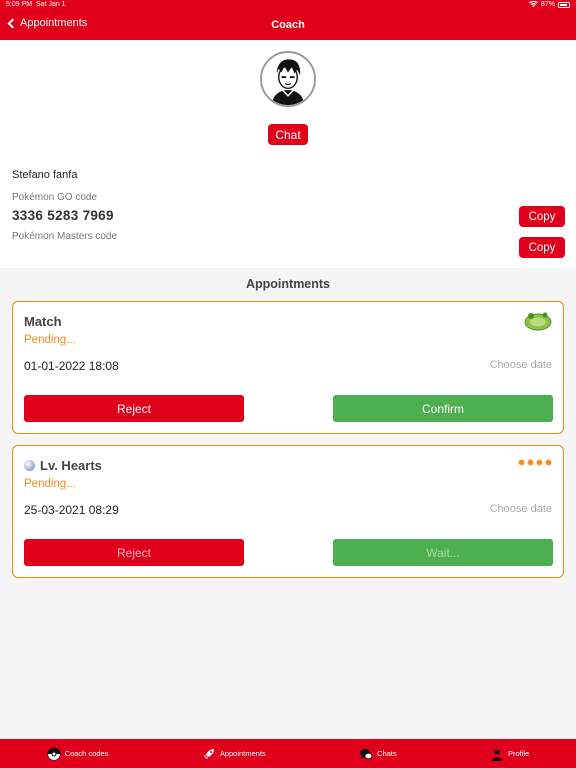 The width and height of the screenshot is (576, 768). What do you see at coordinates (533, 4) in the screenshot?
I see `wifi-icon` at bounding box center [533, 4].